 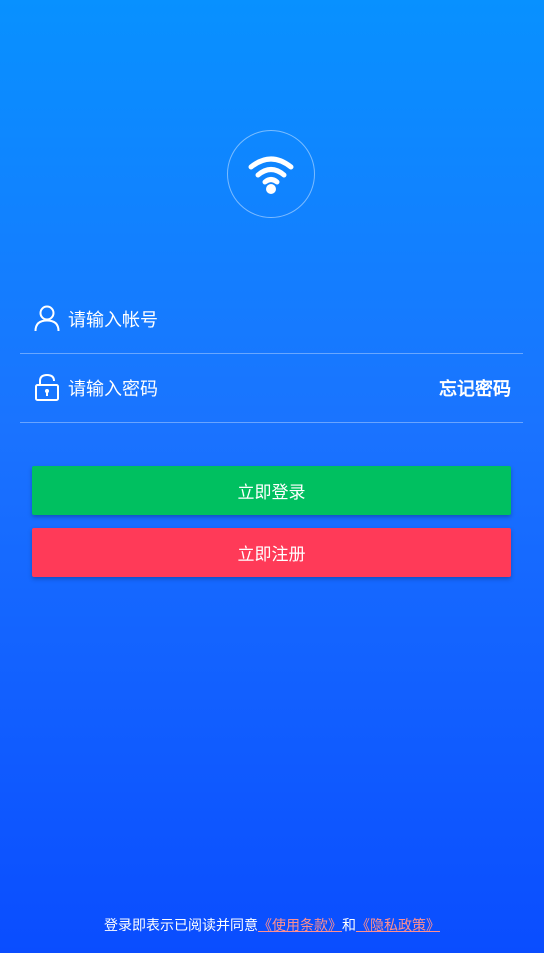 I want to click on register-button: 立即注册, so click(x=271, y=552).